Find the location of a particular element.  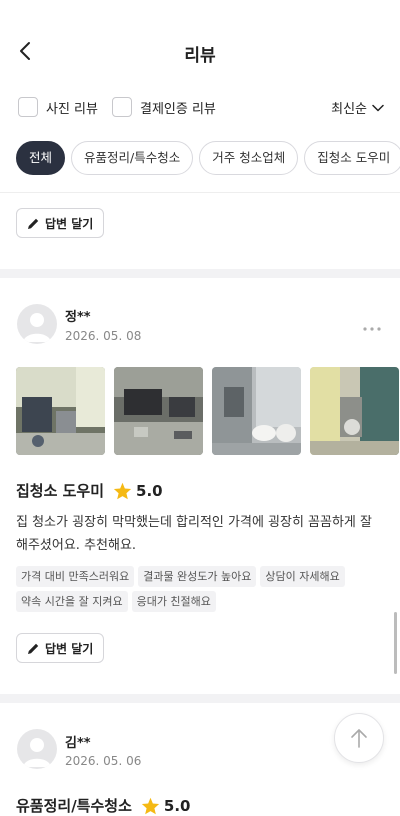

divider is located at coordinates (200, 192).